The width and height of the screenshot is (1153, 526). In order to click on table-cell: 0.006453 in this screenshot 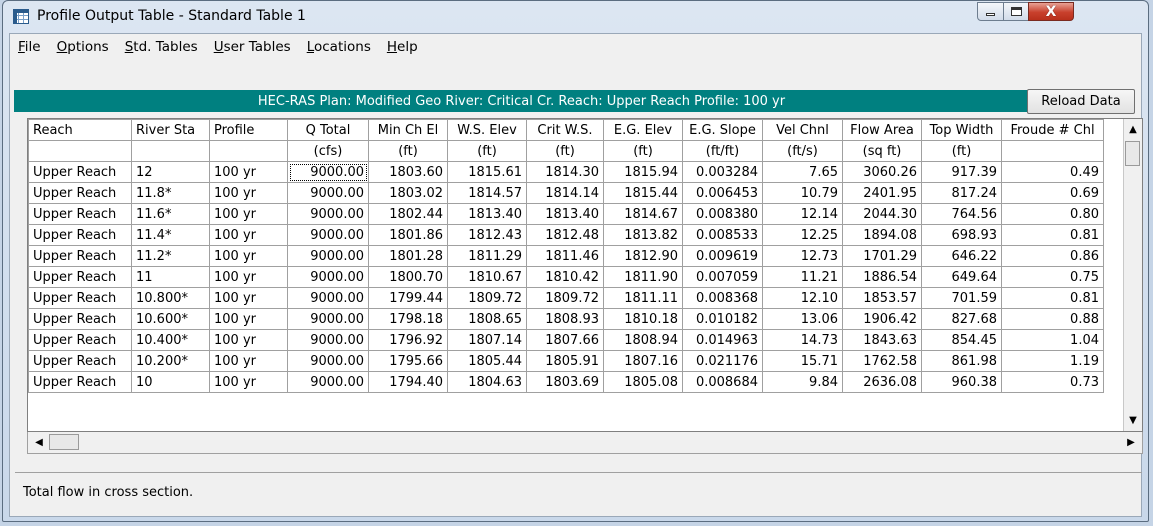, I will do `click(722, 193)`.